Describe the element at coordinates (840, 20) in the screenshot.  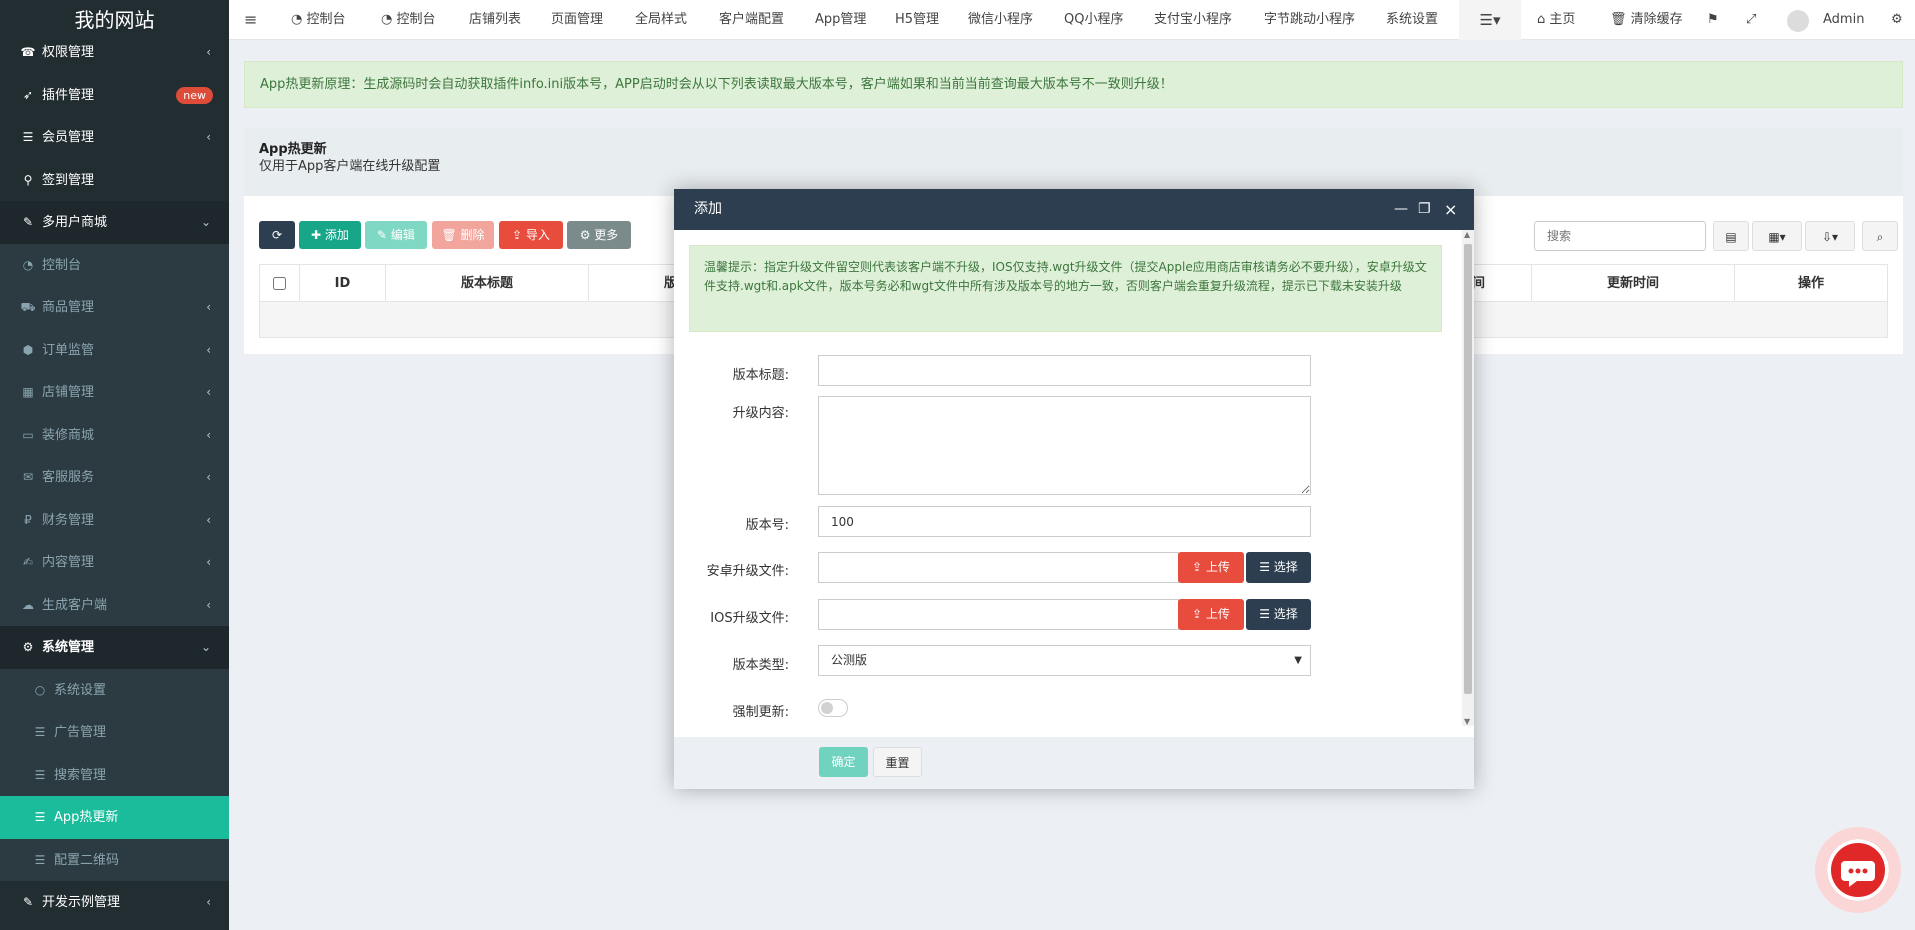
I see `nav-app-manage: App管理` at that location.